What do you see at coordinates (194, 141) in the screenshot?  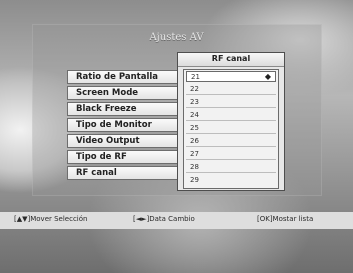 I see `channel-option-label: 26` at bounding box center [194, 141].